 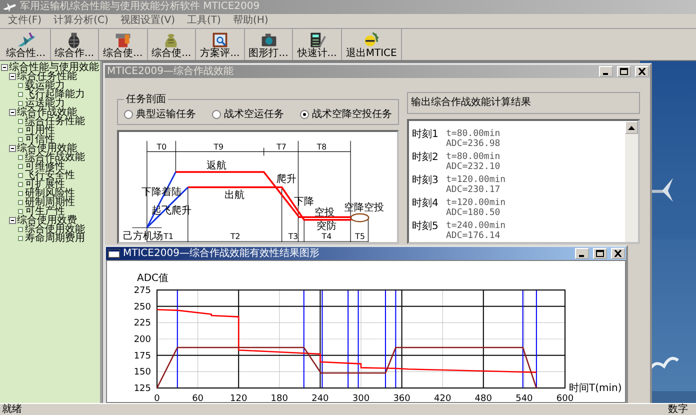 I want to click on menu-item: 帮助(H), so click(x=250, y=21).